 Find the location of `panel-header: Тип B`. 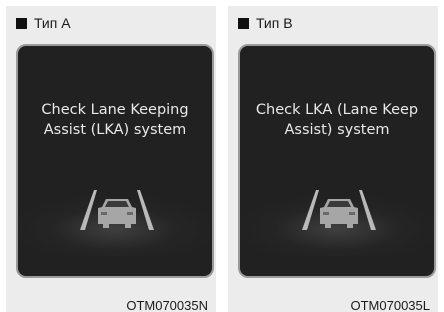

panel-header: Тип B is located at coordinates (265, 23).